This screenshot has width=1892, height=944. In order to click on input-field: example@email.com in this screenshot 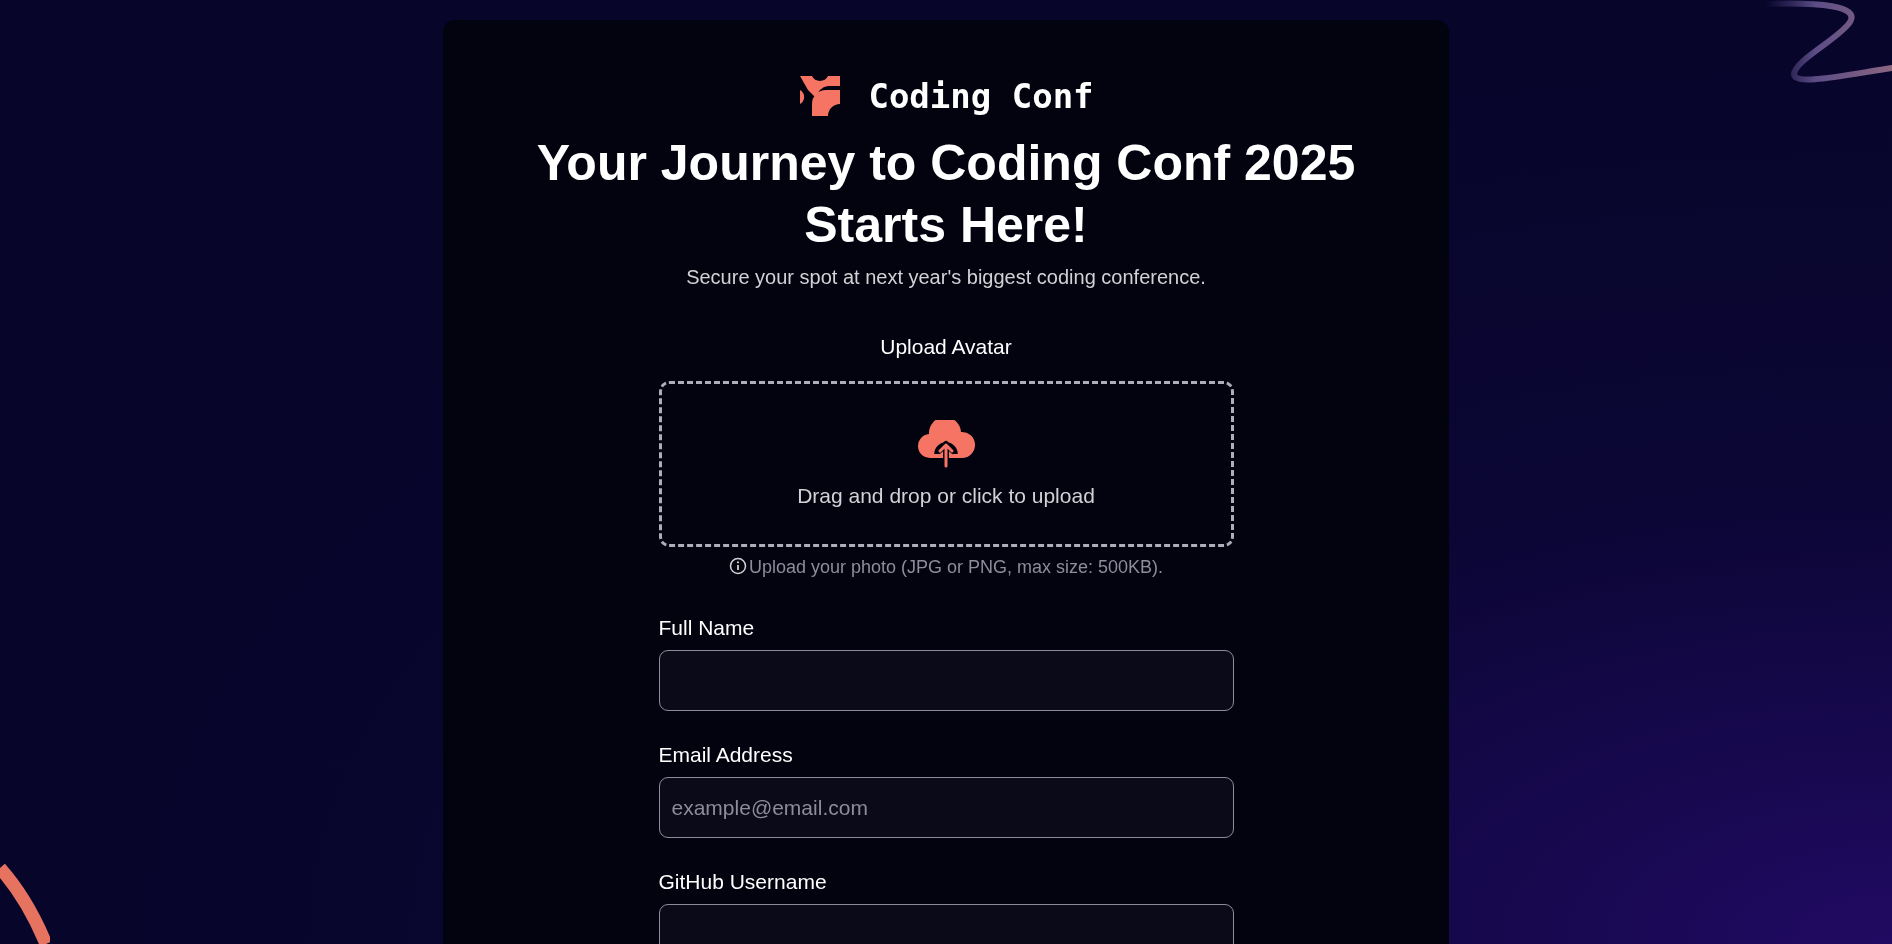, I will do `click(946, 807)`.